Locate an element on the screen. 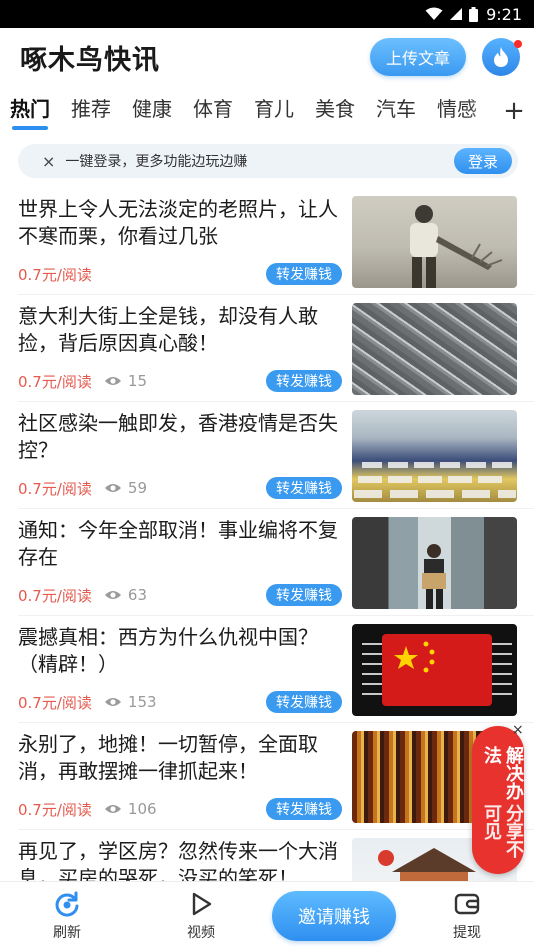 This screenshot has width=534, height=949. tab-sports: 体育 is located at coordinates (213, 112).